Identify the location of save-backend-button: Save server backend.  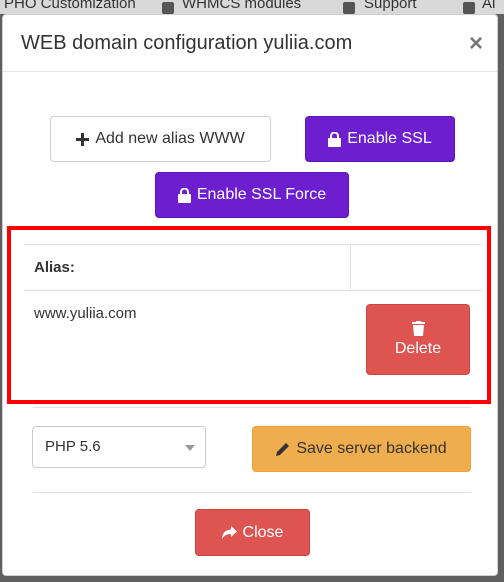
(361, 449).